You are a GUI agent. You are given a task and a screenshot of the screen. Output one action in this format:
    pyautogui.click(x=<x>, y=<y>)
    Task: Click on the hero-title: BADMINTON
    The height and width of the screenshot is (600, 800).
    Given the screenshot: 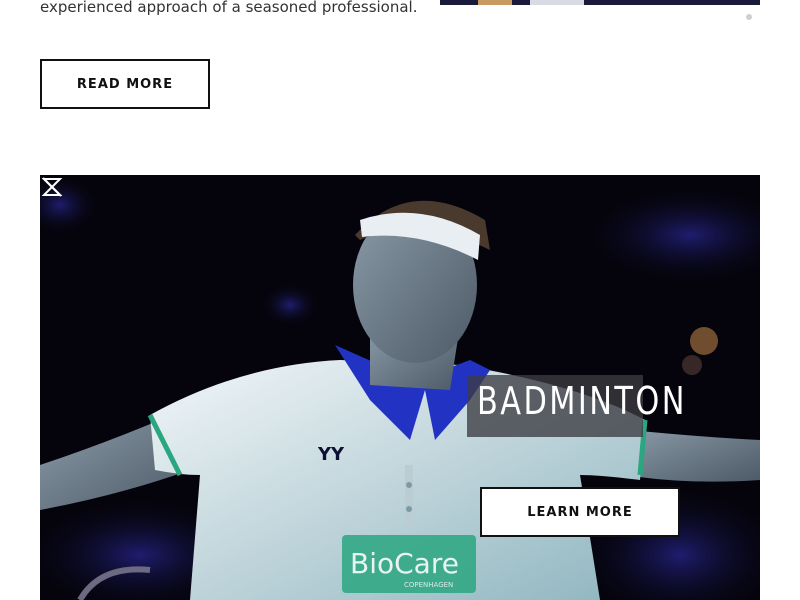 What is the action you would take?
    pyautogui.click(x=582, y=401)
    